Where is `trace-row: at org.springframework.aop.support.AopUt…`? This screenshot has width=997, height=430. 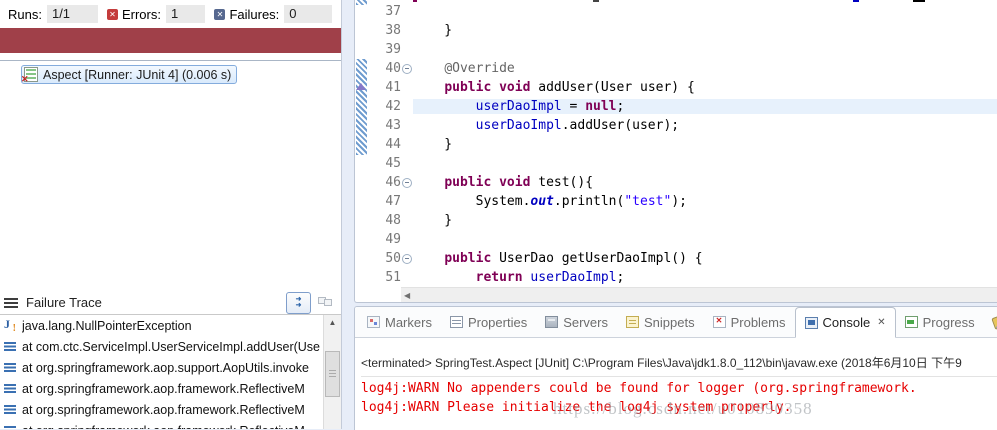 trace-row: at org.springframework.aop.support.AopUt… is located at coordinates (162, 367).